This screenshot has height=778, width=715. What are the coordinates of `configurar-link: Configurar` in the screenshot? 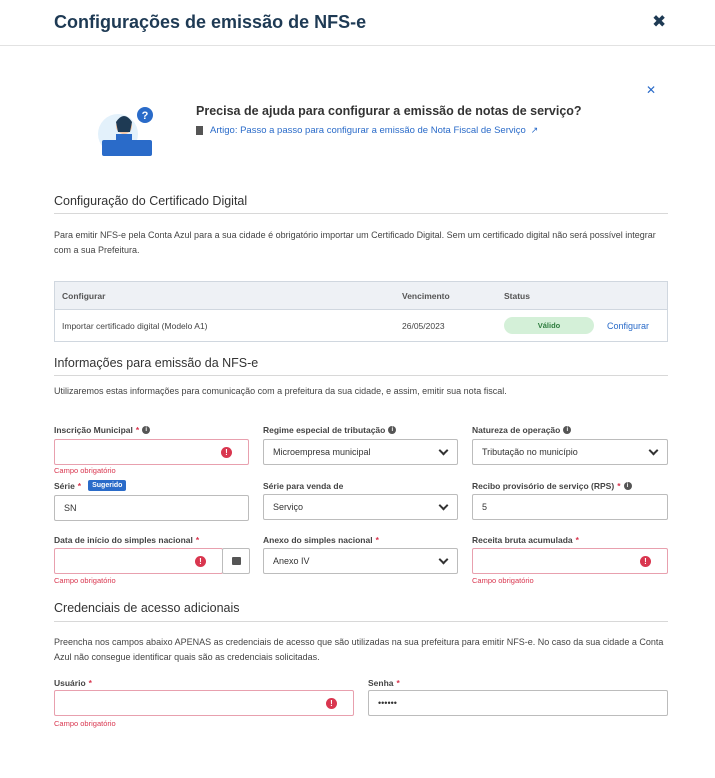 It's located at (628, 326).